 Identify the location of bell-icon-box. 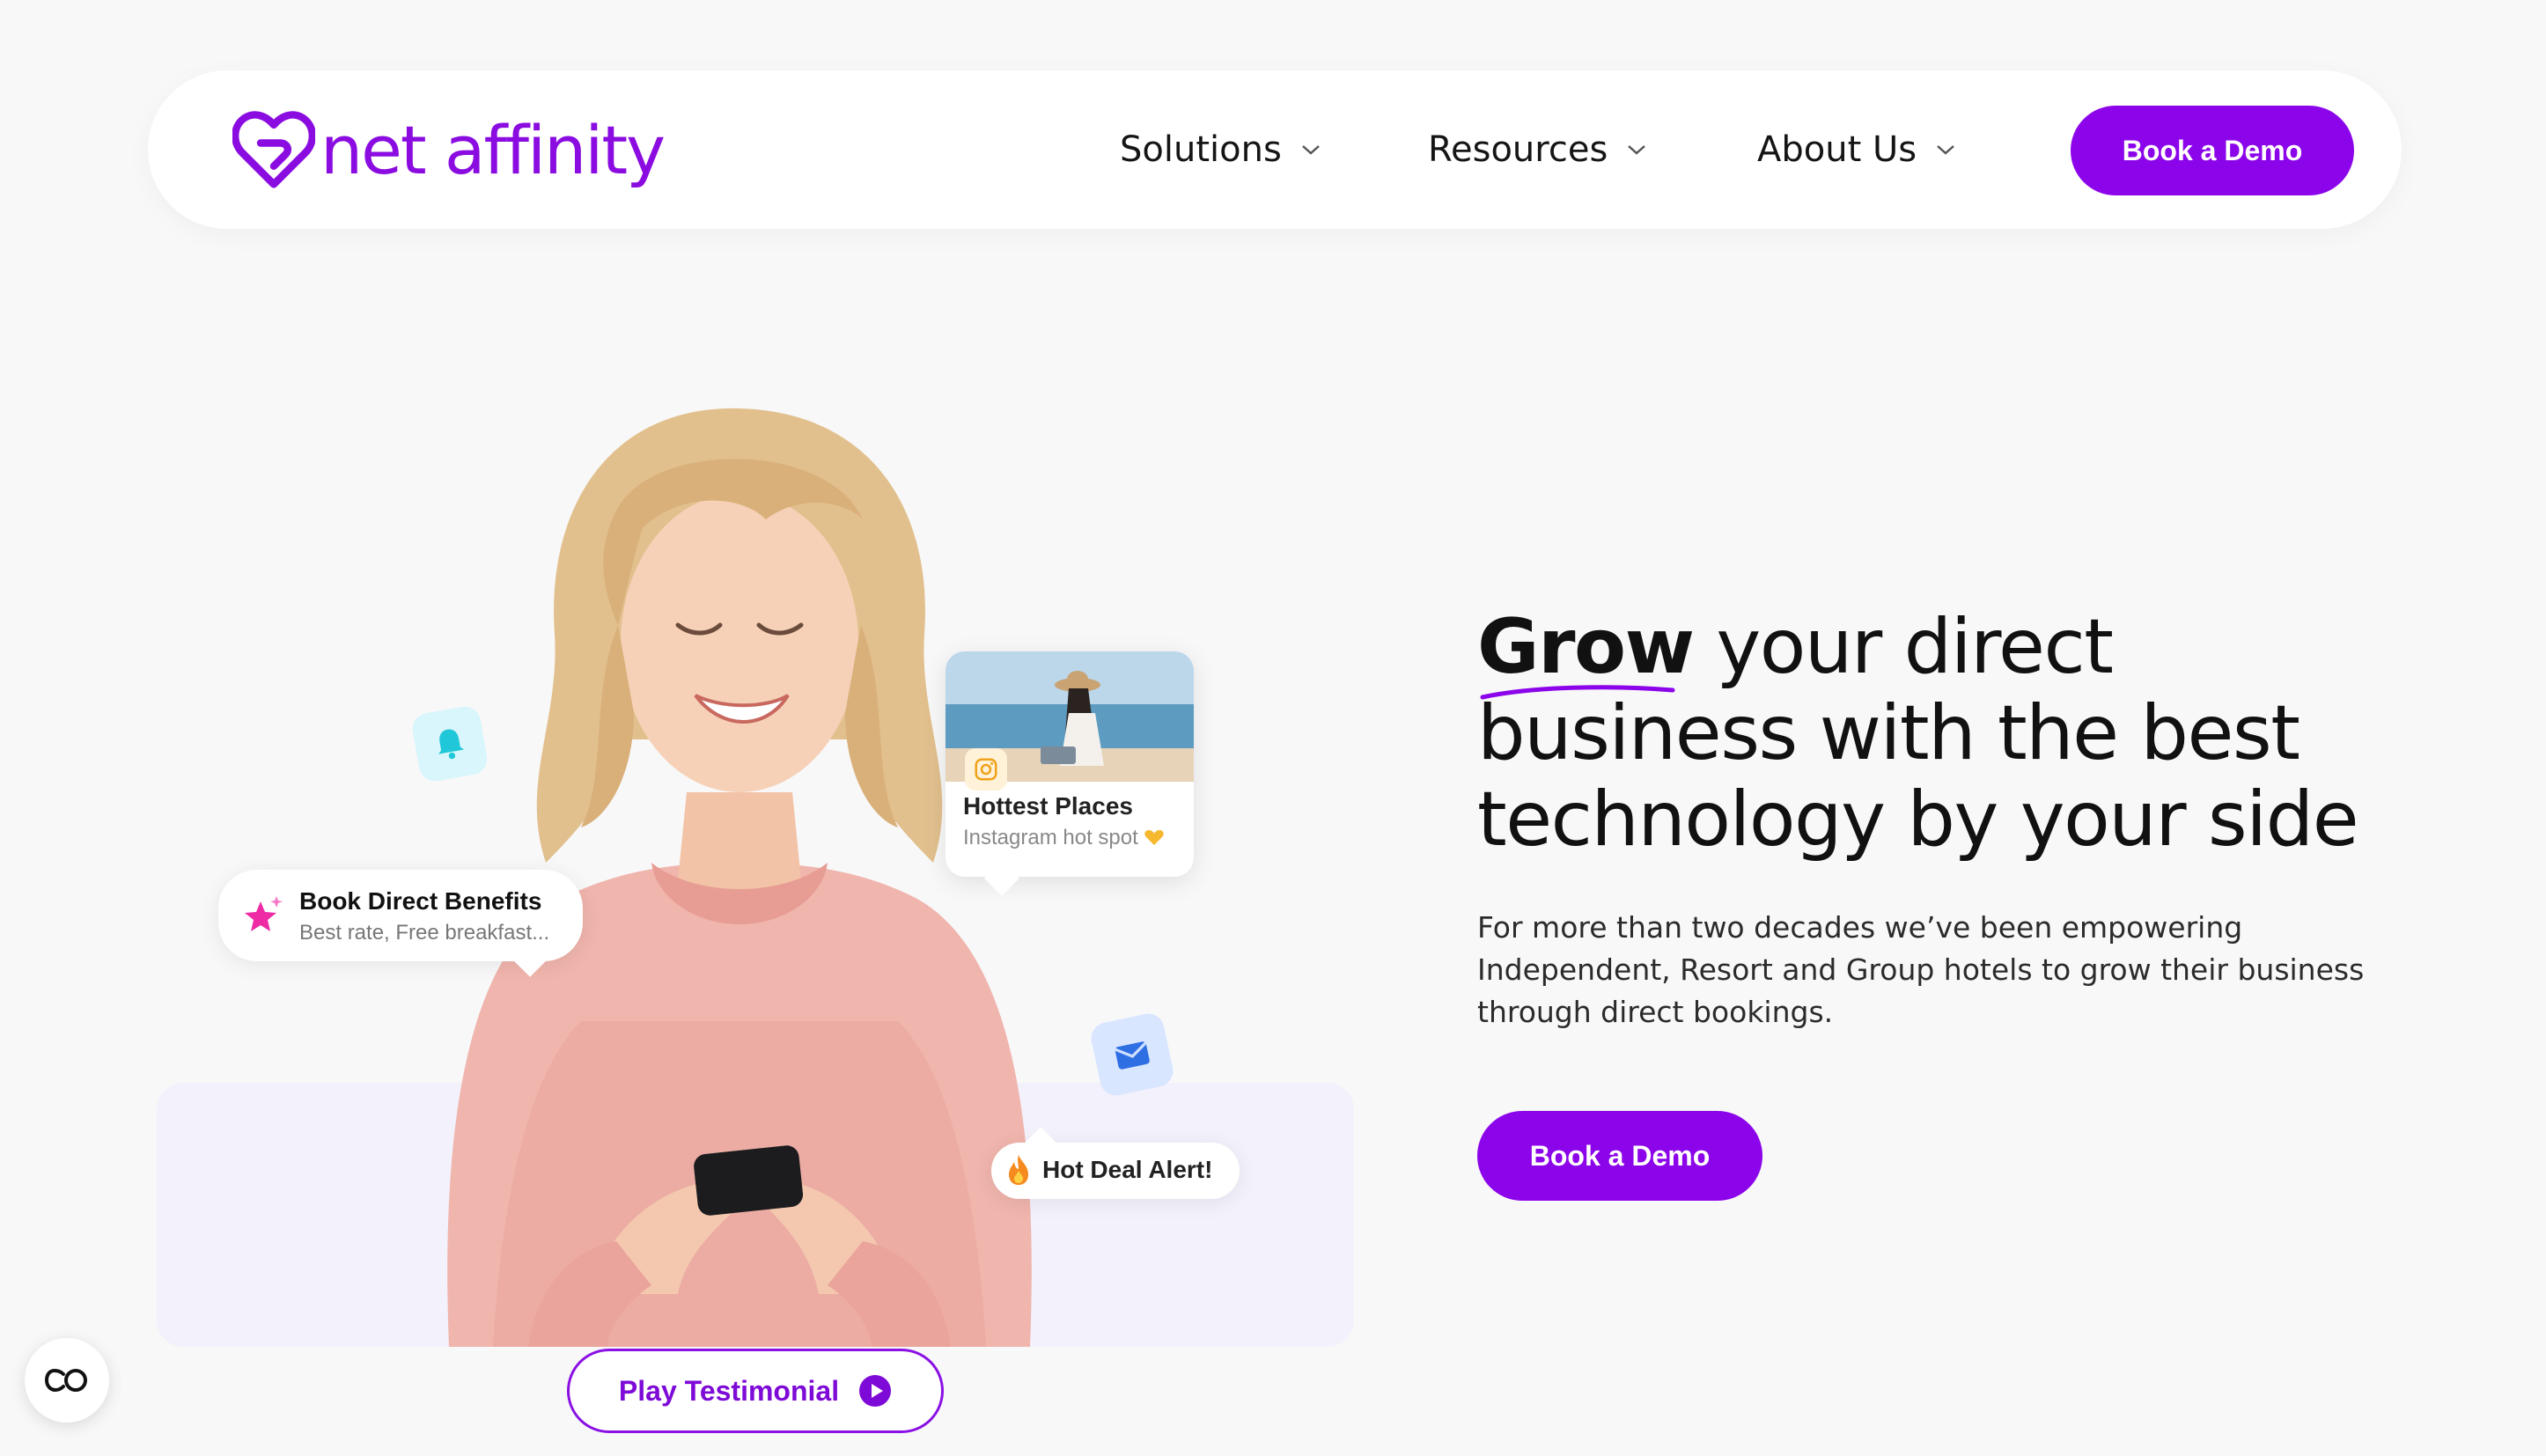
(449, 744).